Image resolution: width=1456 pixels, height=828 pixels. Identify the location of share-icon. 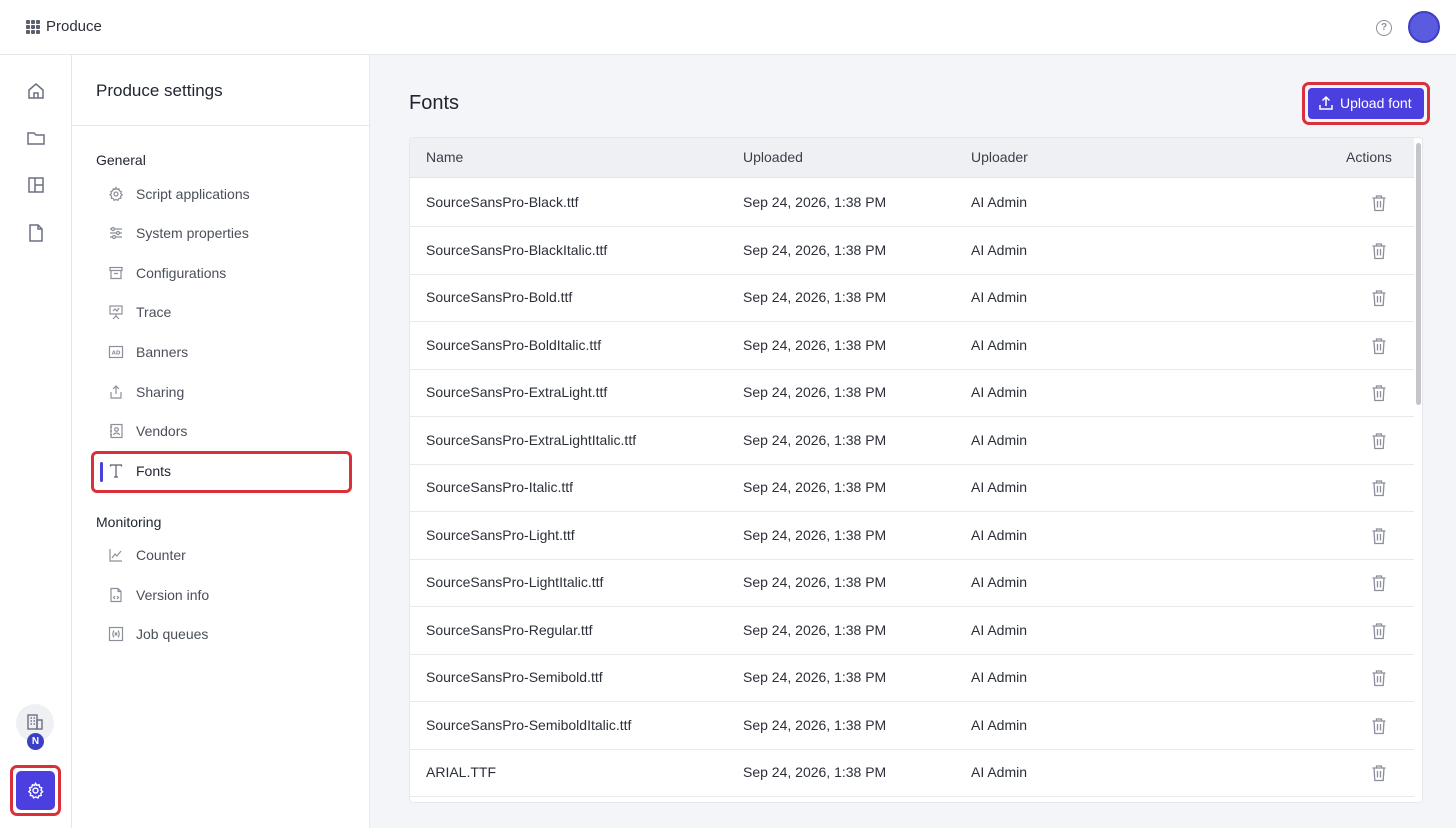
(116, 392).